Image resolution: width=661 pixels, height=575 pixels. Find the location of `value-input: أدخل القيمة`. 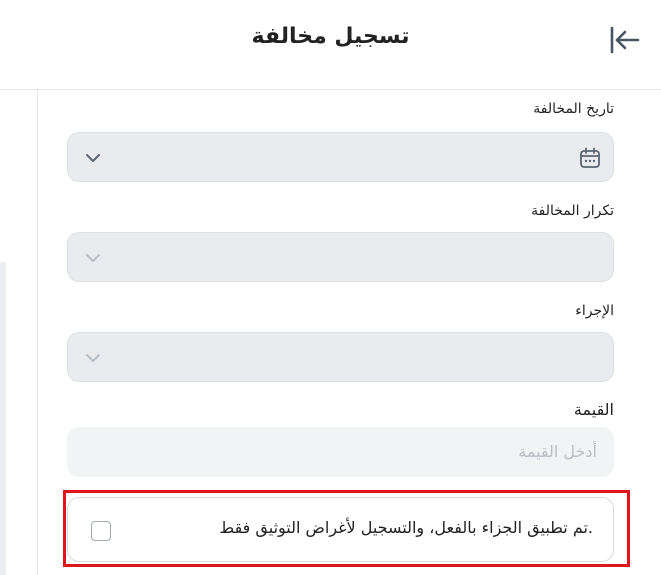

value-input: أدخل القيمة is located at coordinates (340, 452).